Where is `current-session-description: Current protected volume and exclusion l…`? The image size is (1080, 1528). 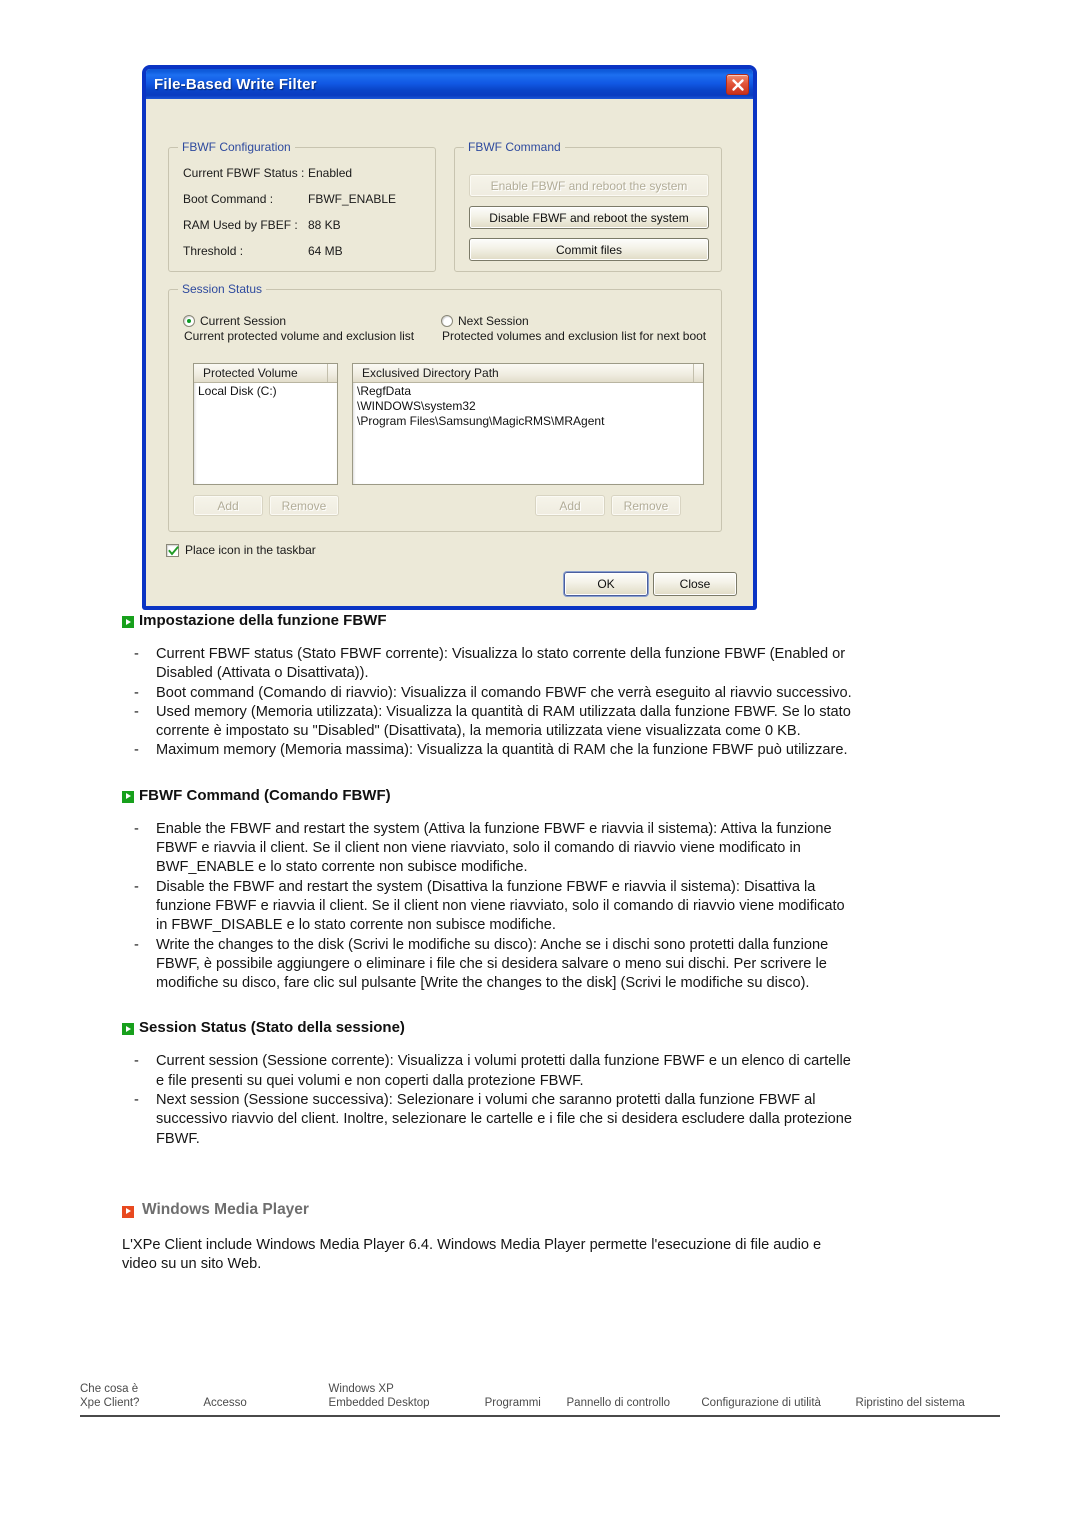
current-session-description: Current protected volume and exclusion l… is located at coordinates (299, 336).